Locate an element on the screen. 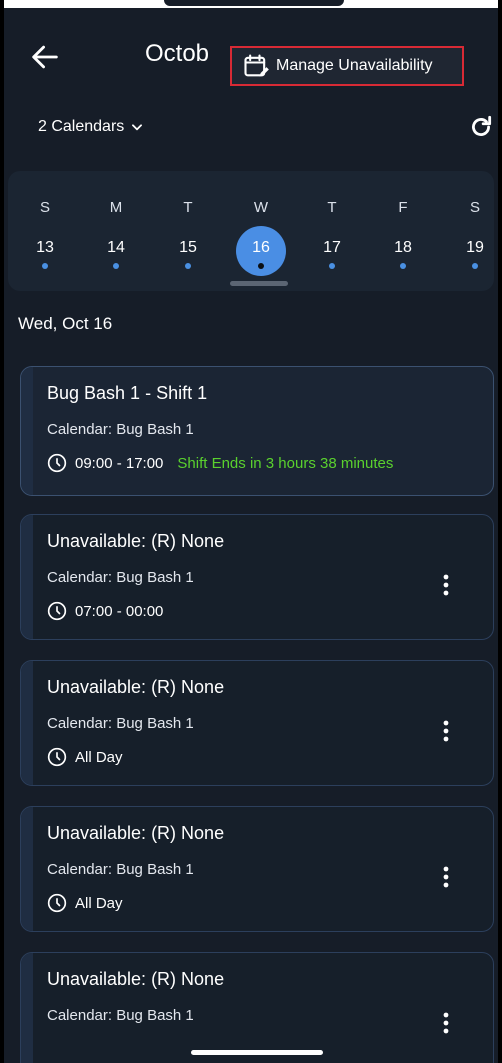 The width and height of the screenshot is (502, 1063). calendar-selector: 2 Calendars is located at coordinates (91, 127).